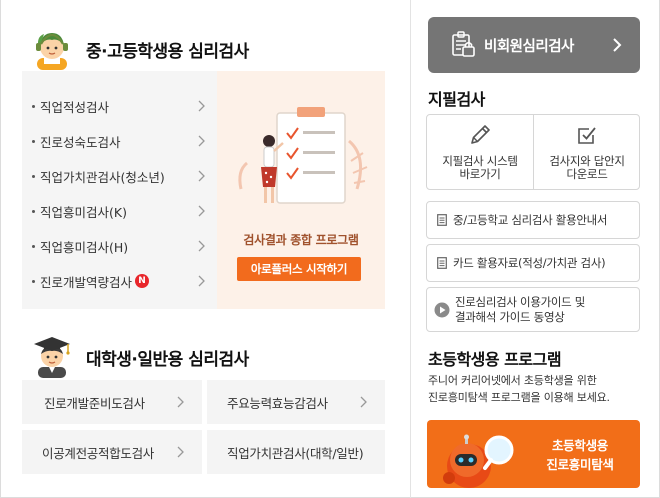 The height and width of the screenshot is (498, 660). I want to click on middle-high-header: 중·고등학생용 심리검사, so click(139, 49).